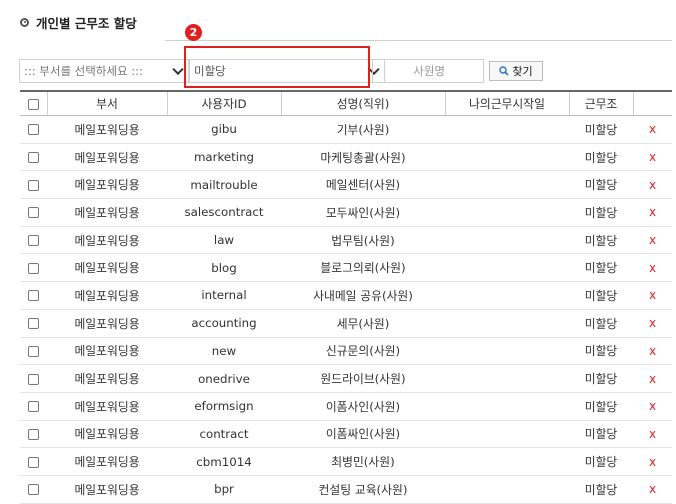  I want to click on section-title-text: 개인별 근무조 할당, so click(86, 23).